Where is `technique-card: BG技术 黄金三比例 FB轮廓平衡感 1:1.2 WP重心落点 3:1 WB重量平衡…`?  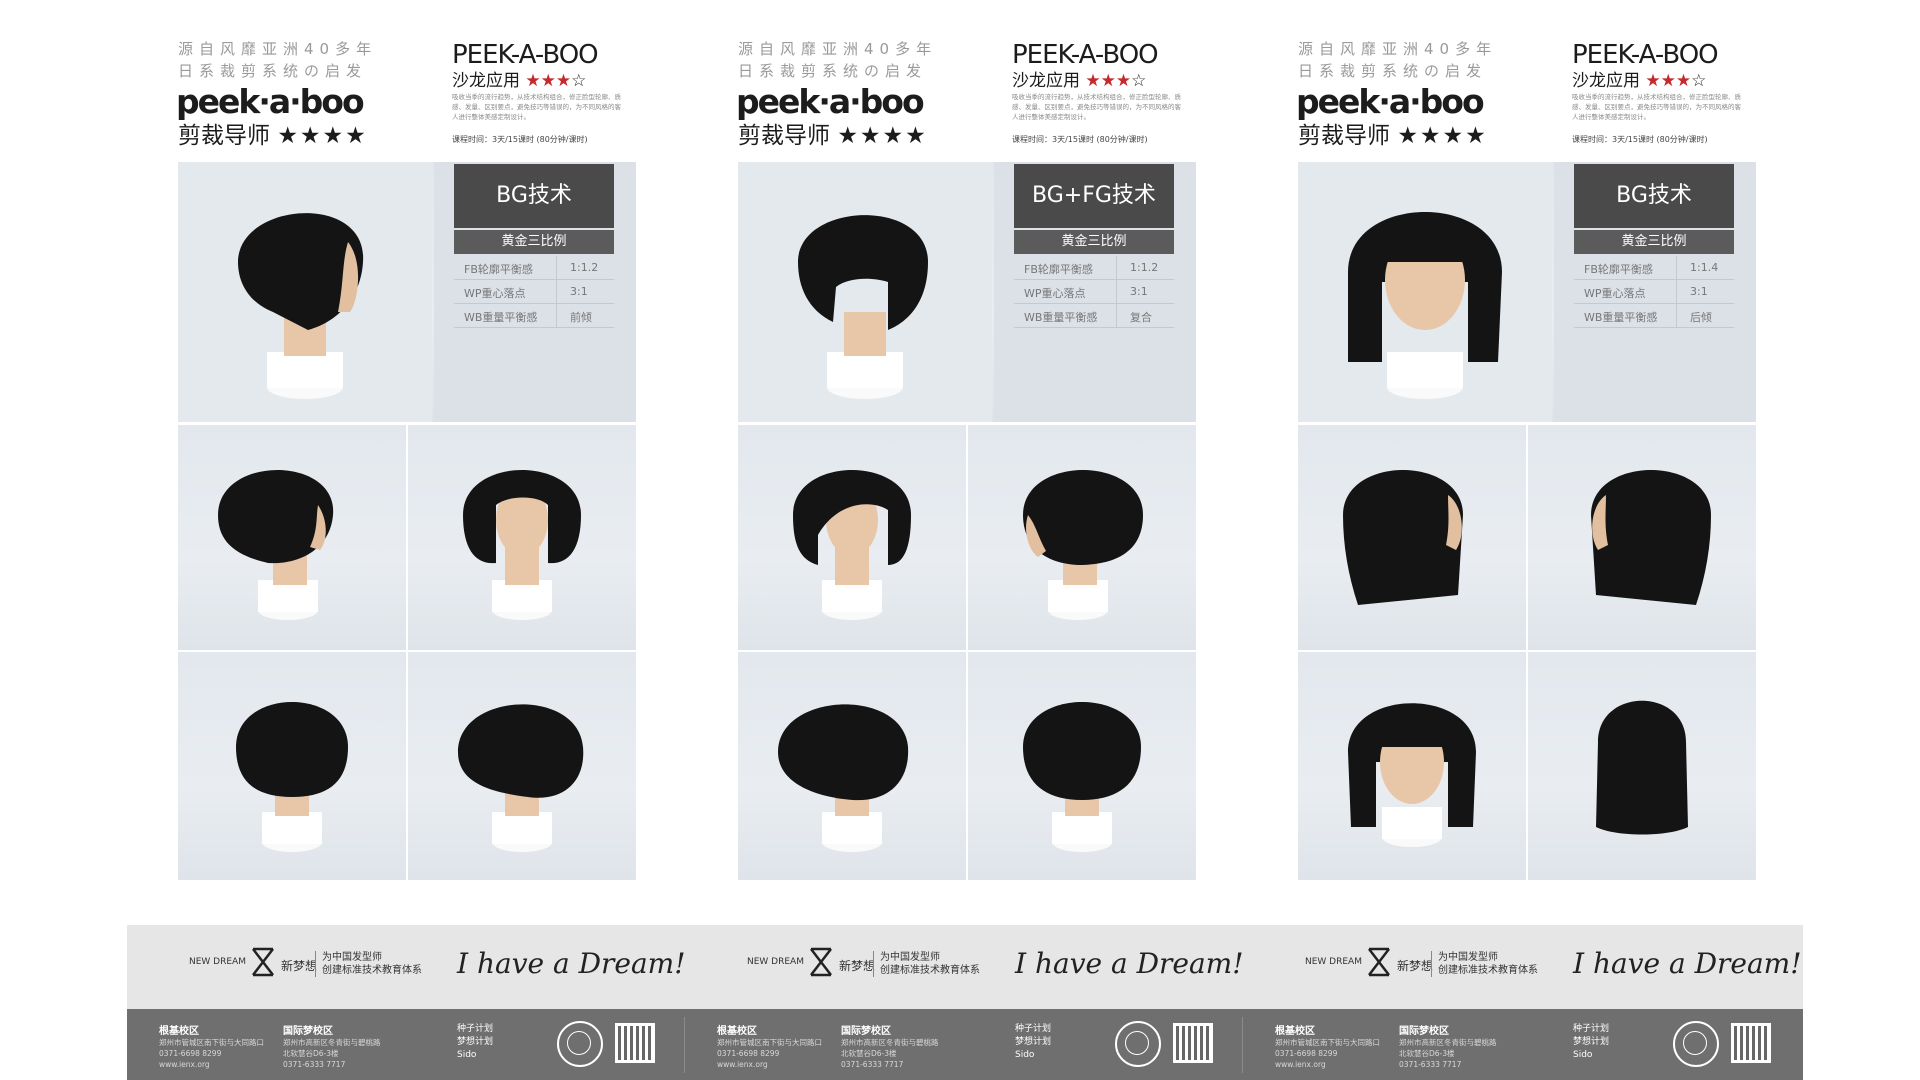 technique-card: BG技术 黄金三比例 FB轮廓平衡感 1:1.2 WP重心落点 3:1 WB重量平衡… is located at coordinates (535, 292).